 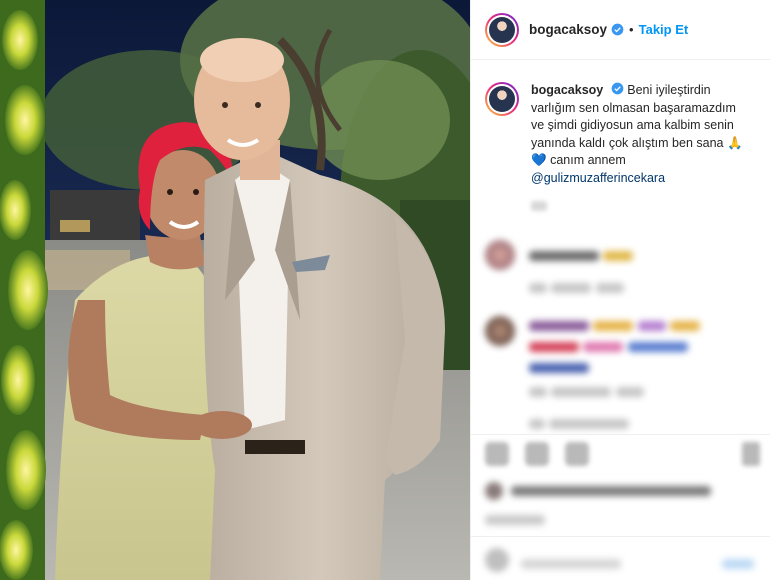 I want to click on bookmark-icon, so click(x=751, y=454).